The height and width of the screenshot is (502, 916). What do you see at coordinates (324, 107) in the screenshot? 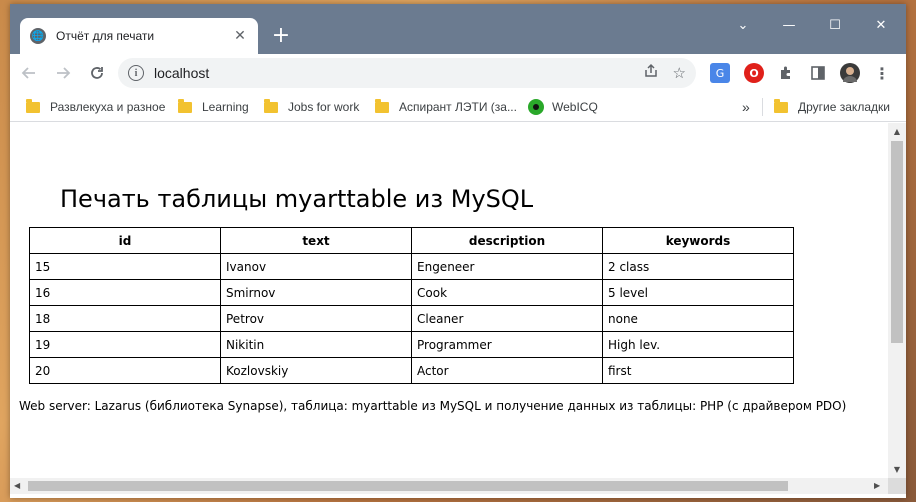
I see `bookmark-label: Jobs for work` at bounding box center [324, 107].